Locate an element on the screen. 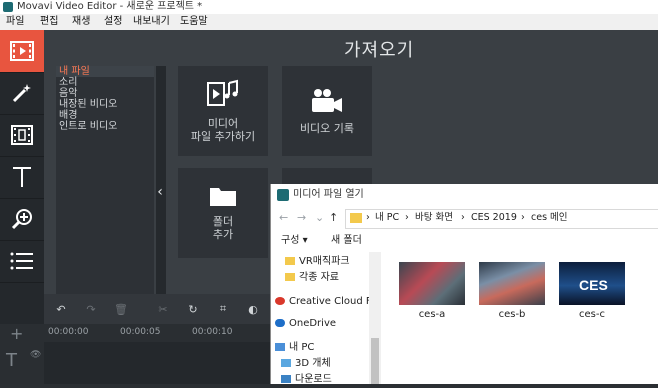 This screenshot has height=388, width=658. file-thumbnail-ces-c: CES is located at coordinates (592, 283).